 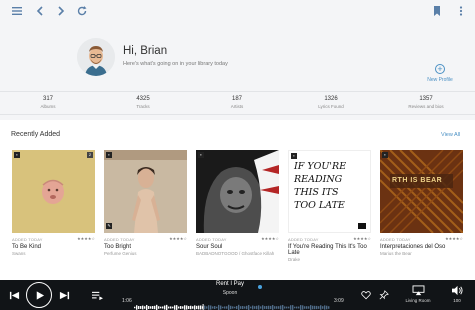 I want to click on new-profile-label: New Profile, so click(x=440, y=80).